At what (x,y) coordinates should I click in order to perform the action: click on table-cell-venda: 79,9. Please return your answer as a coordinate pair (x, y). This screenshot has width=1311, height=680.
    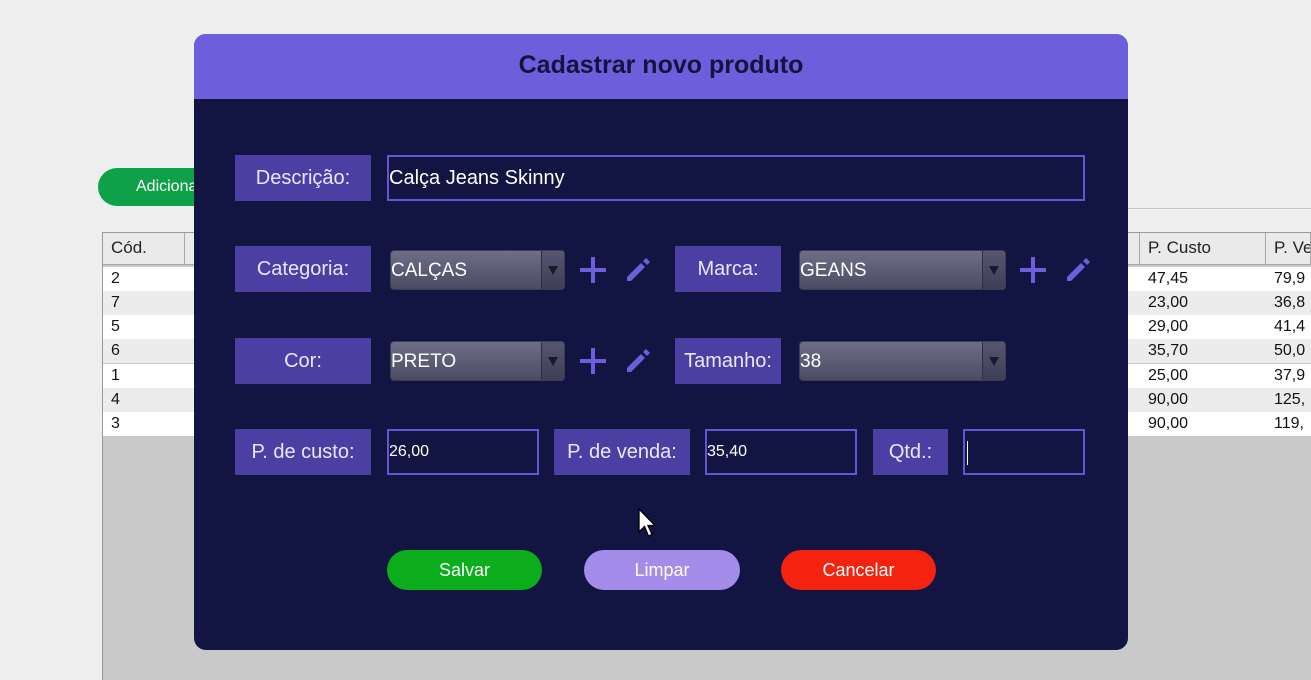
    Looking at the image, I should click on (1290, 278).